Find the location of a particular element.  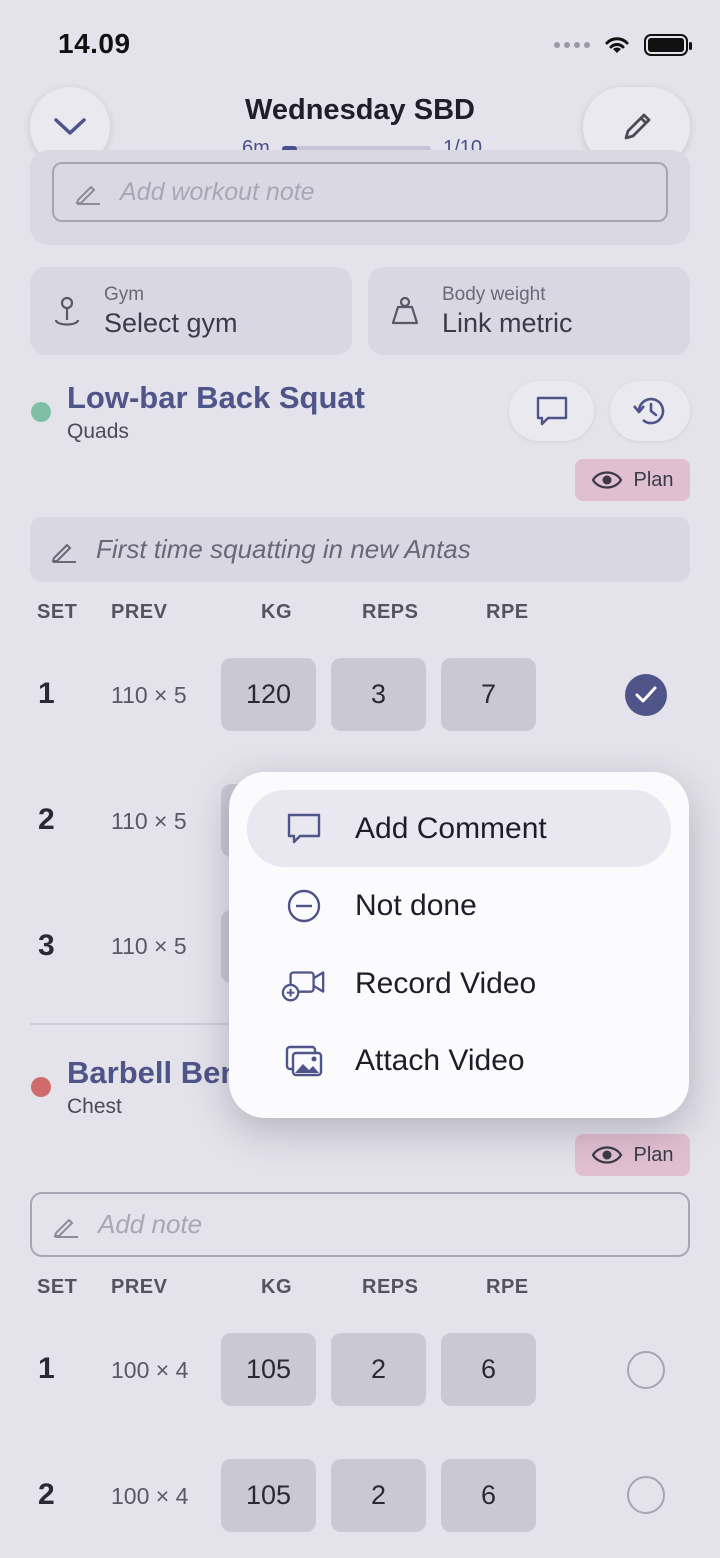

status-time: 14.09 is located at coordinates (94, 43).